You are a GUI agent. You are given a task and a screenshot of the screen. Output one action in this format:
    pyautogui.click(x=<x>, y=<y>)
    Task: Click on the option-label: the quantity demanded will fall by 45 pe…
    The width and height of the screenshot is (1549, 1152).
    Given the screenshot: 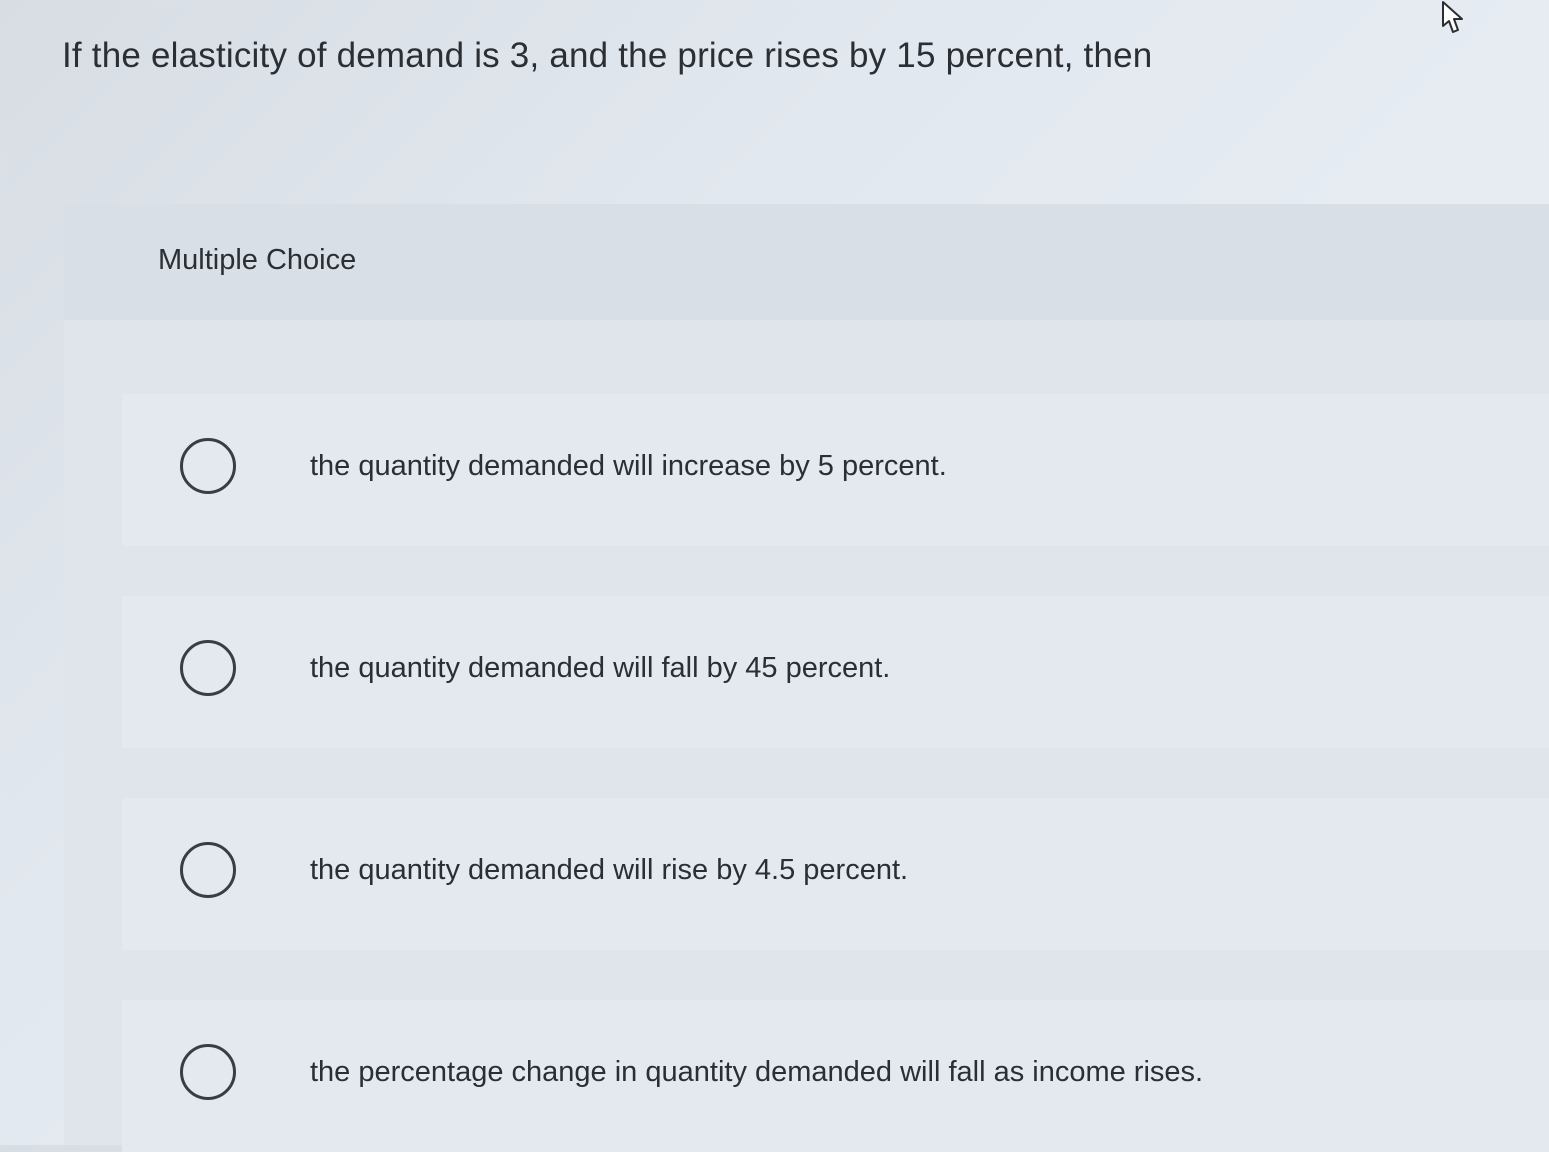 What is the action you would take?
    pyautogui.click(x=600, y=668)
    